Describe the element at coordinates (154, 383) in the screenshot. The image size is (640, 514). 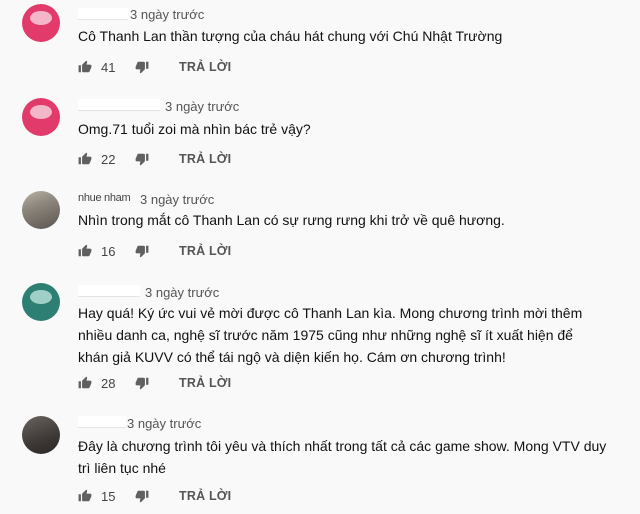
I see `comment-actions: 28 TRẢ LỜI` at that location.